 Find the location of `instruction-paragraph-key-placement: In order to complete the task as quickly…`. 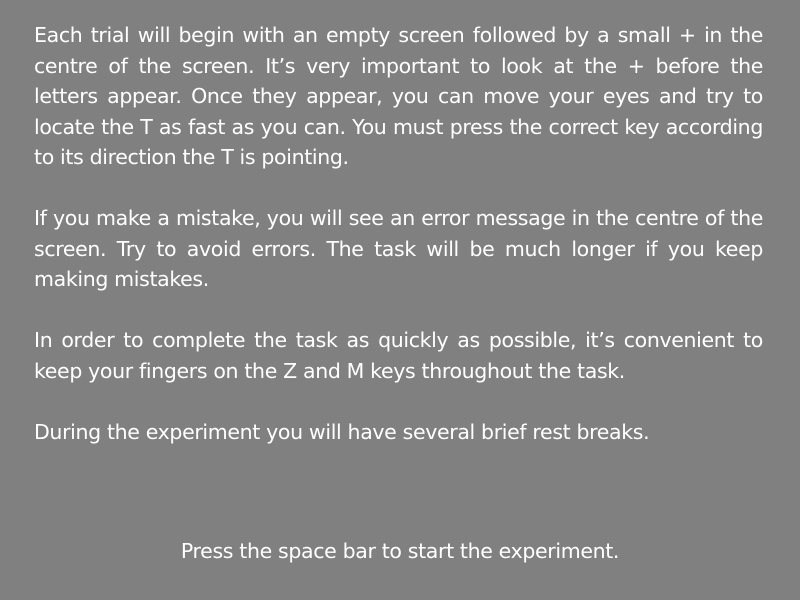

instruction-paragraph-key-placement: In order to complete the task as quickly… is located at coordinates (398, 355).